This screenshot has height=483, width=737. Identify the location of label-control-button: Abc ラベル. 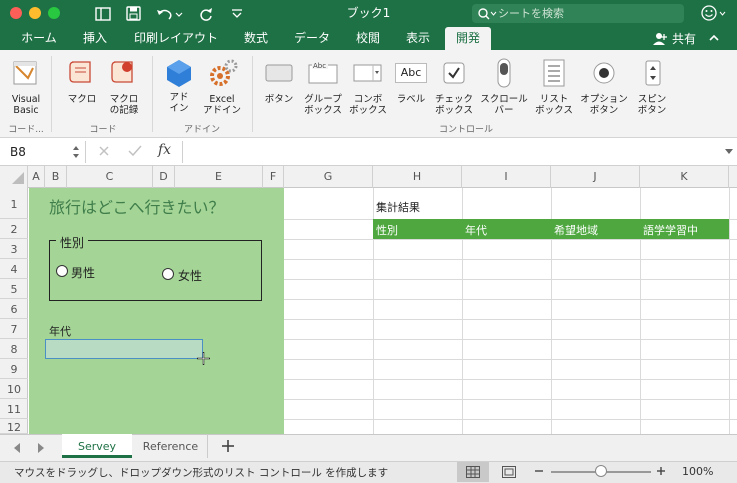
(411, 87).